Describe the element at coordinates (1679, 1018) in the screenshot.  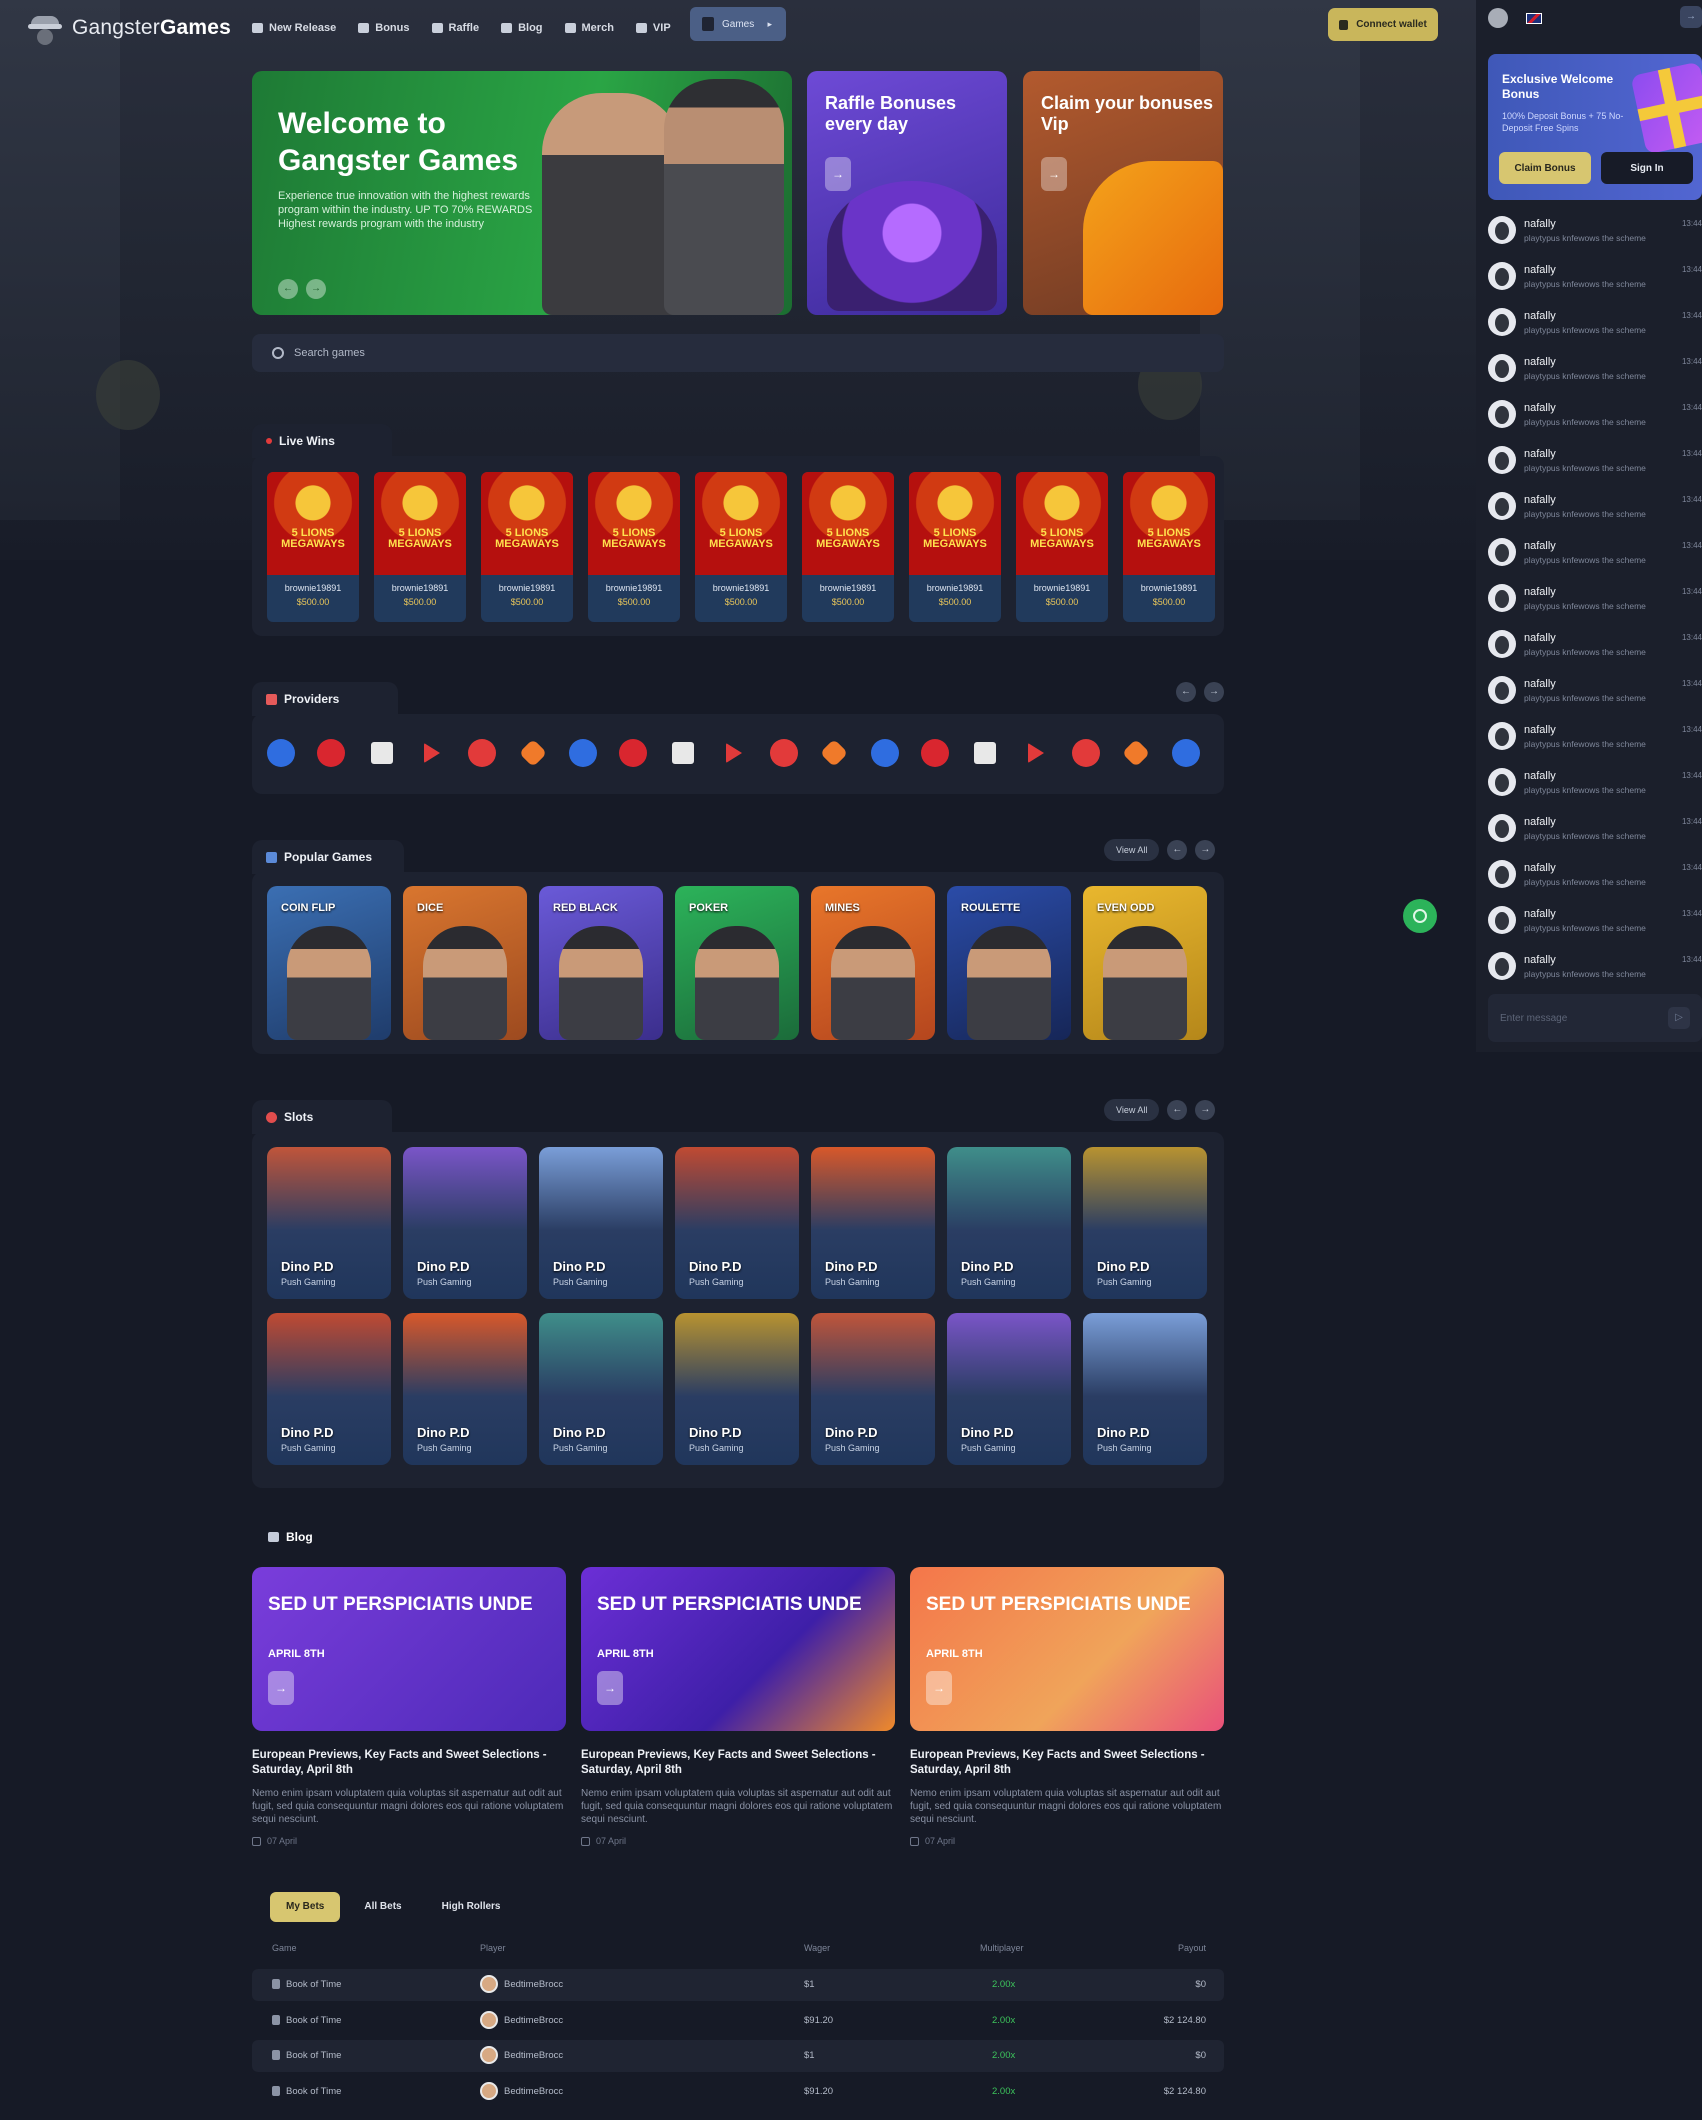
I see `send-icon: ▷` at that location.